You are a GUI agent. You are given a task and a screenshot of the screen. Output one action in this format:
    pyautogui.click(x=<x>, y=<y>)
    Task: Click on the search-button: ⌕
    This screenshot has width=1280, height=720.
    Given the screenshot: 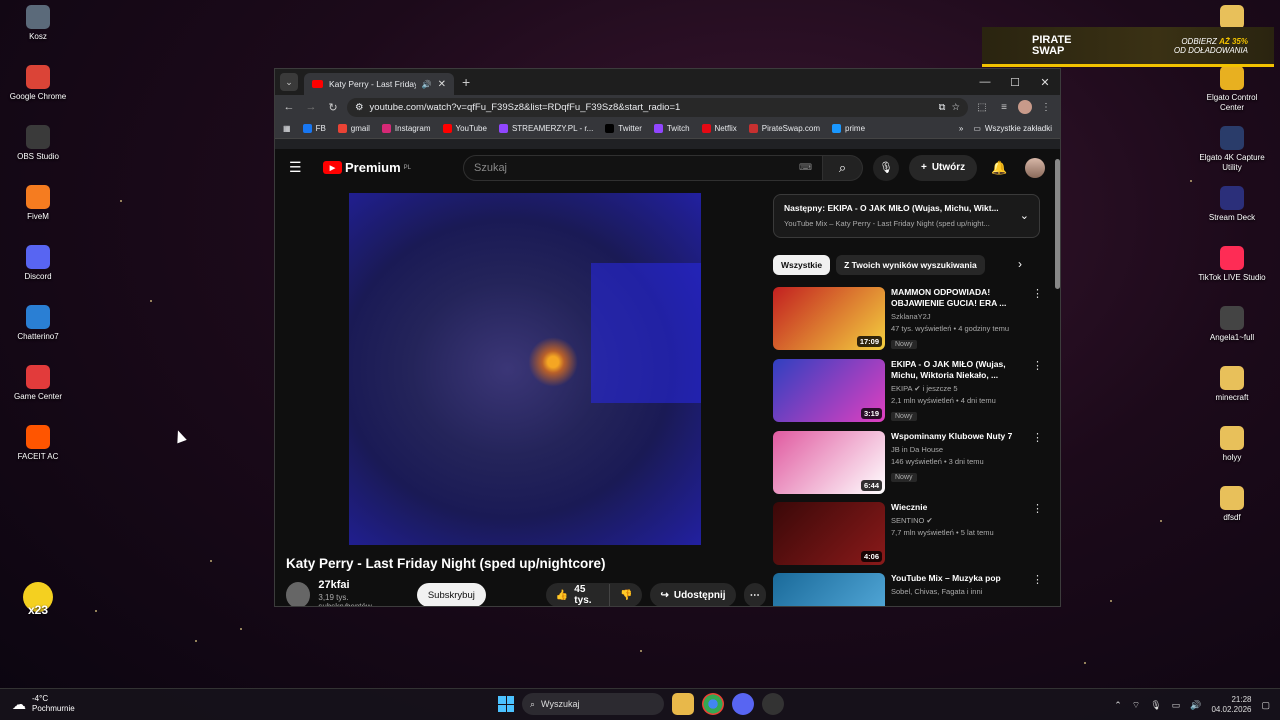 What is the action you would take?
    pyautogui.click(x=842, y=167)
    